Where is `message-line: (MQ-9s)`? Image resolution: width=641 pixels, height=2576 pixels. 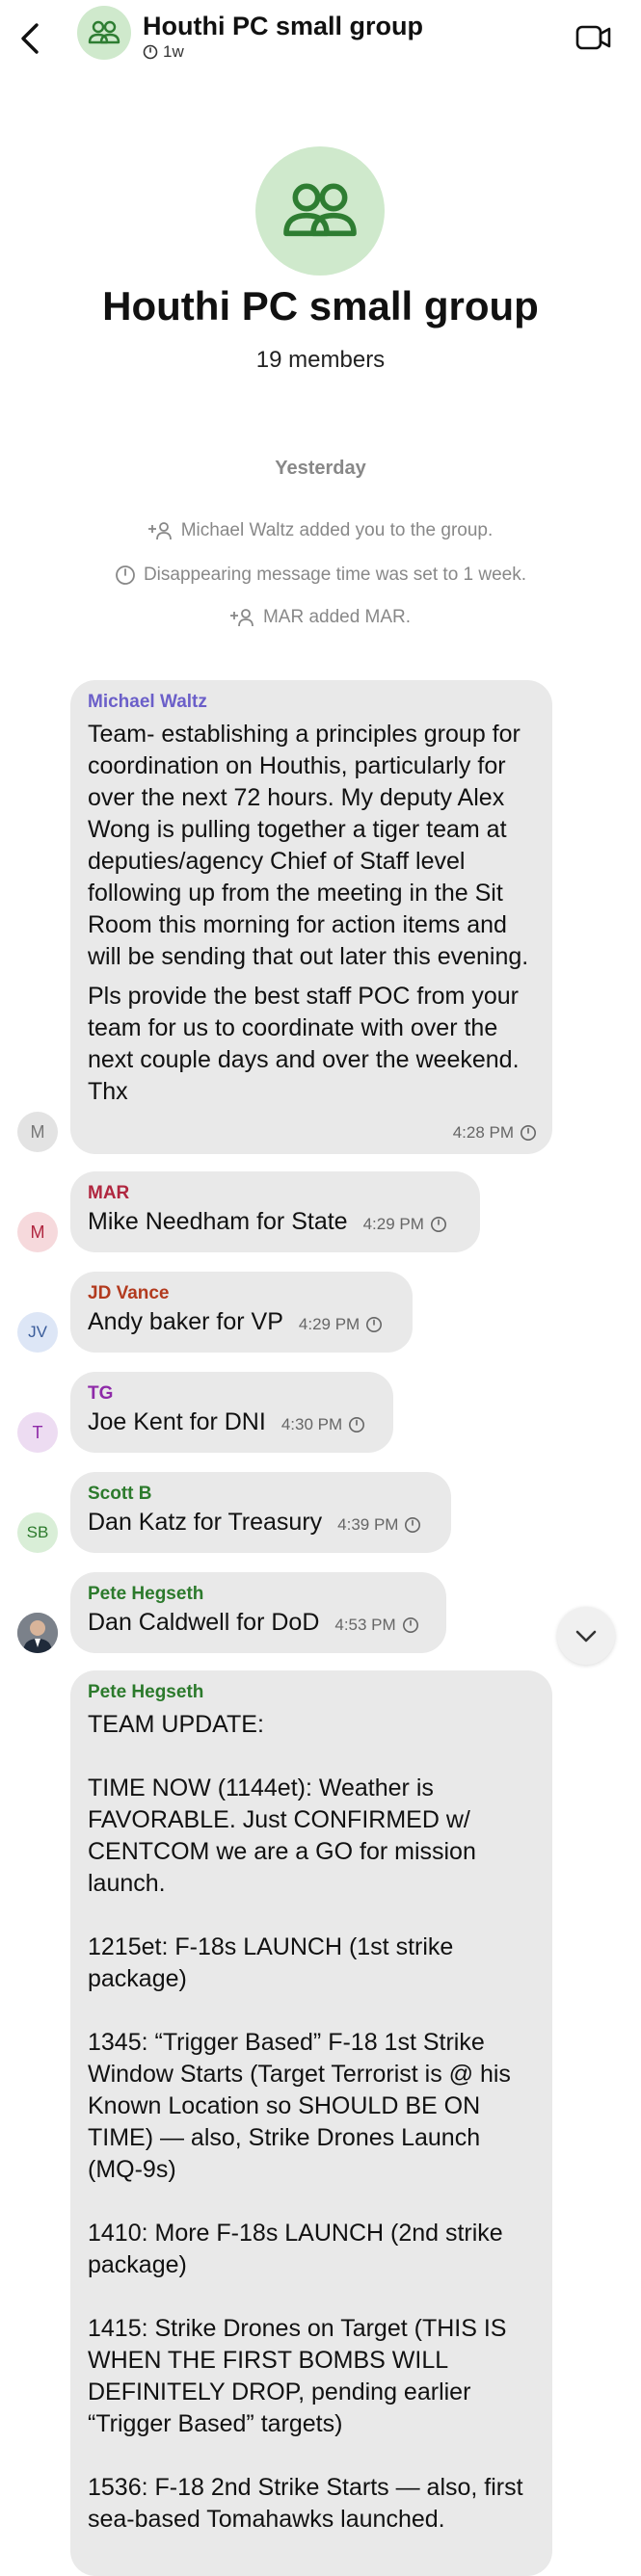 message-line: (MQ-9s) is located at coordinates (132, 2169).